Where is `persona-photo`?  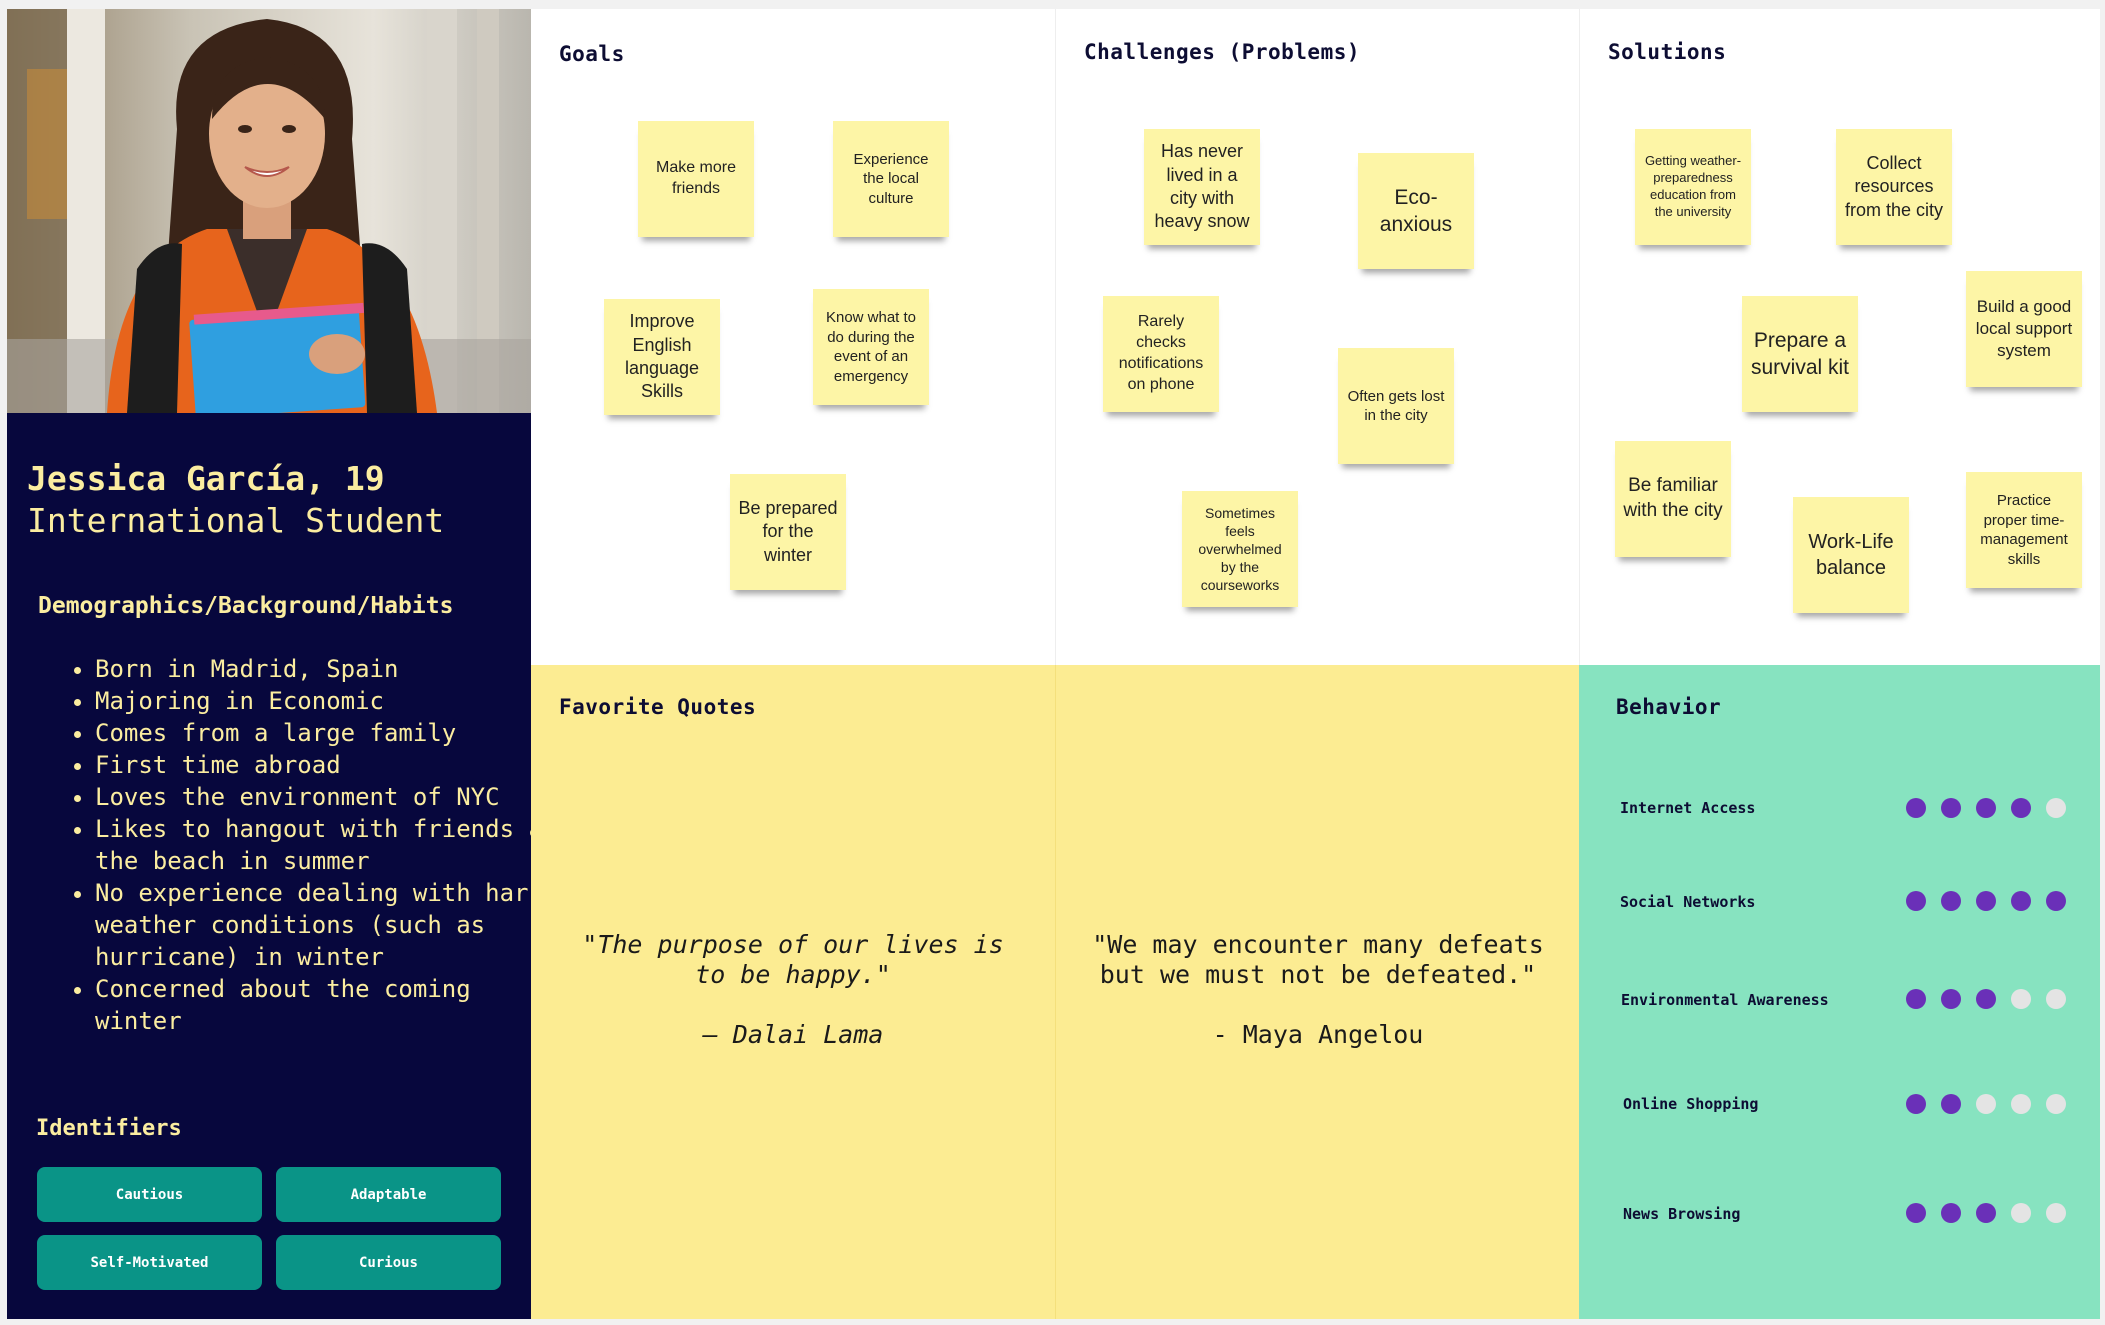 persona-photo is located at coordinates (269, 211).